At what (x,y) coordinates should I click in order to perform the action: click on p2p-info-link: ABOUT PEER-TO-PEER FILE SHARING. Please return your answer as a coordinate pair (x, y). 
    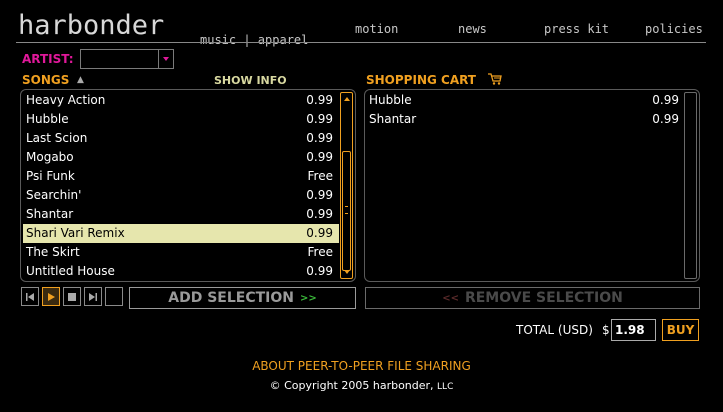
    Looking at the image, I should click on (361, 366).